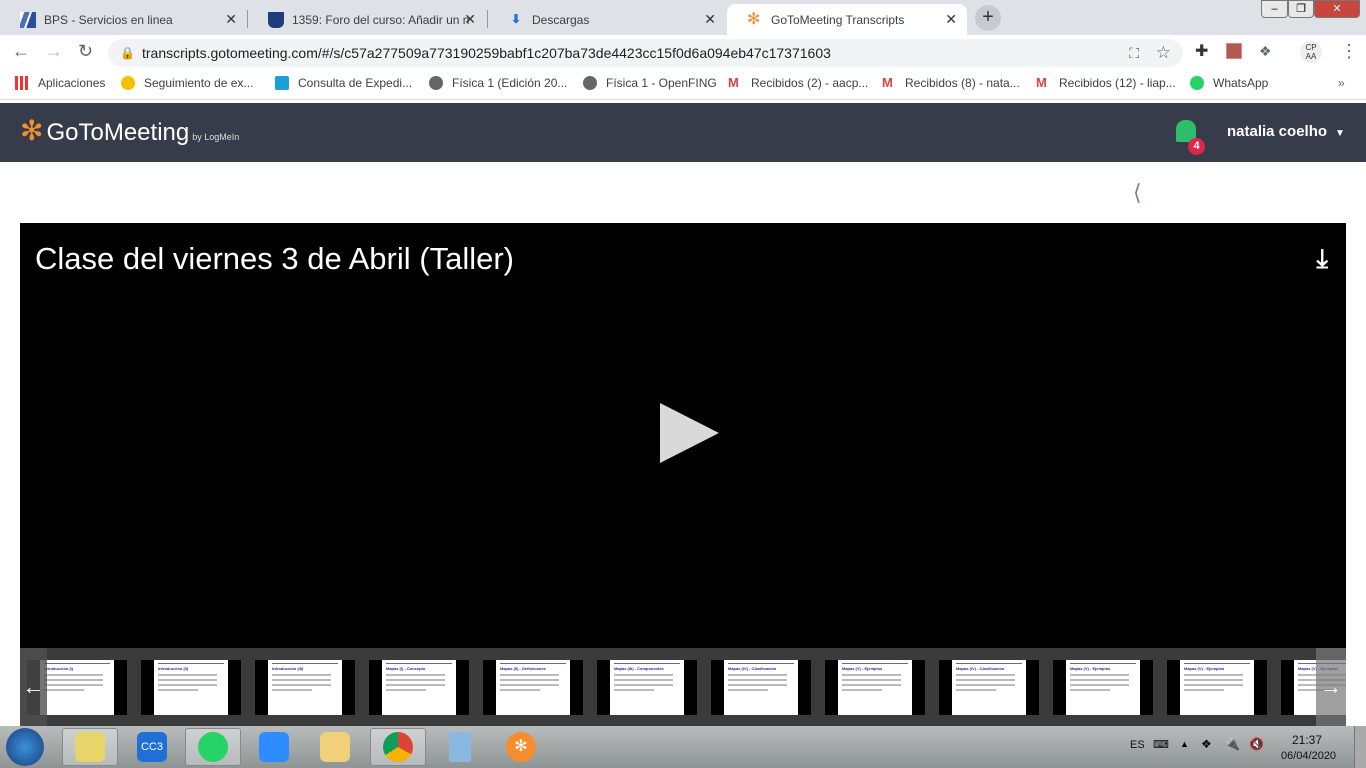 This screenshot has width=1366, height=768. What do you see at coordinates (282, 83) in the screenshot?
I see `bookmark-icon` at bounding box center [282, 83].